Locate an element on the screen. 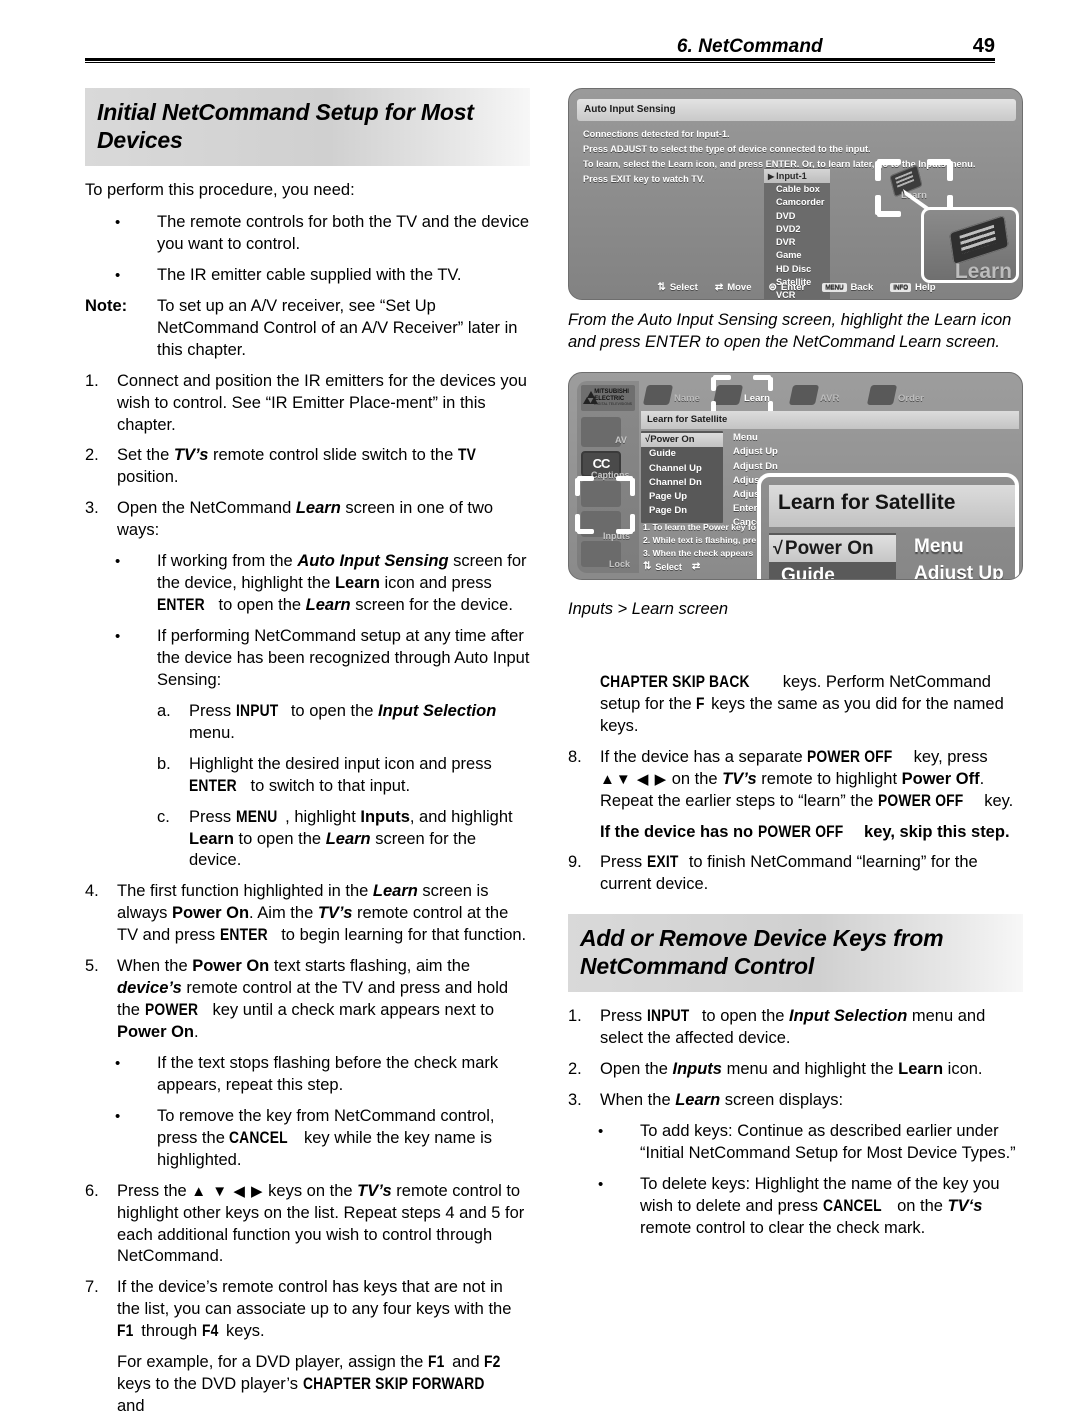 The image size is (1080, 1427). mitsubishi-logo: MITSUBISHI ELECTRIC DIGITAL TELEVISIONS is located at coordinates (608, 397).